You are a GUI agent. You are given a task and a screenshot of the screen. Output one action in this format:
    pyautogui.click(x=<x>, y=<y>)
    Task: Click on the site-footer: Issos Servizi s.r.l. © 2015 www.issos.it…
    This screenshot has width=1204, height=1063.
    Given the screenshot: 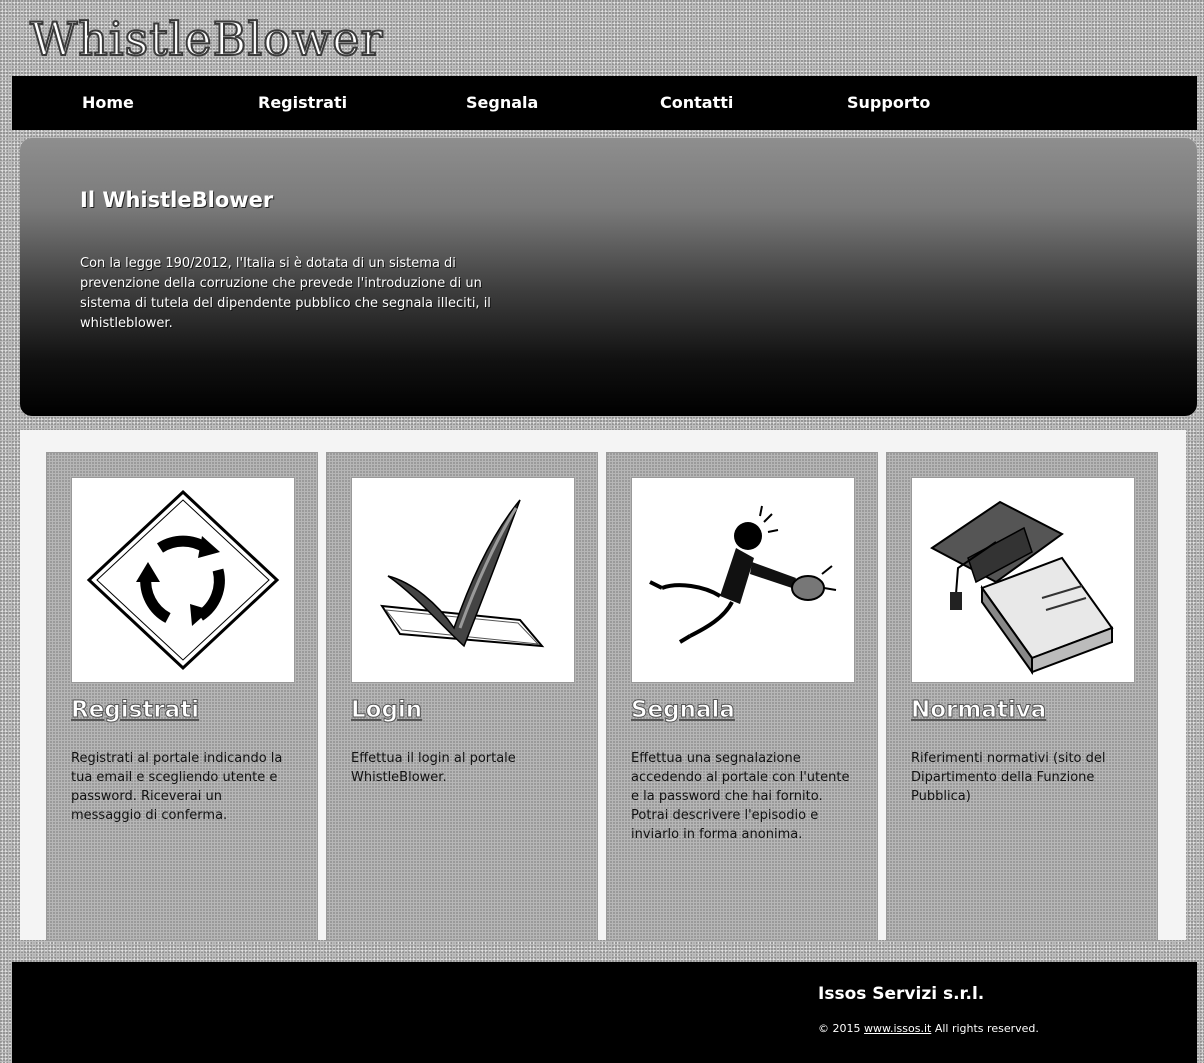 What is the action you would take?
    pyautogui.click(x=604, y=1012)
    